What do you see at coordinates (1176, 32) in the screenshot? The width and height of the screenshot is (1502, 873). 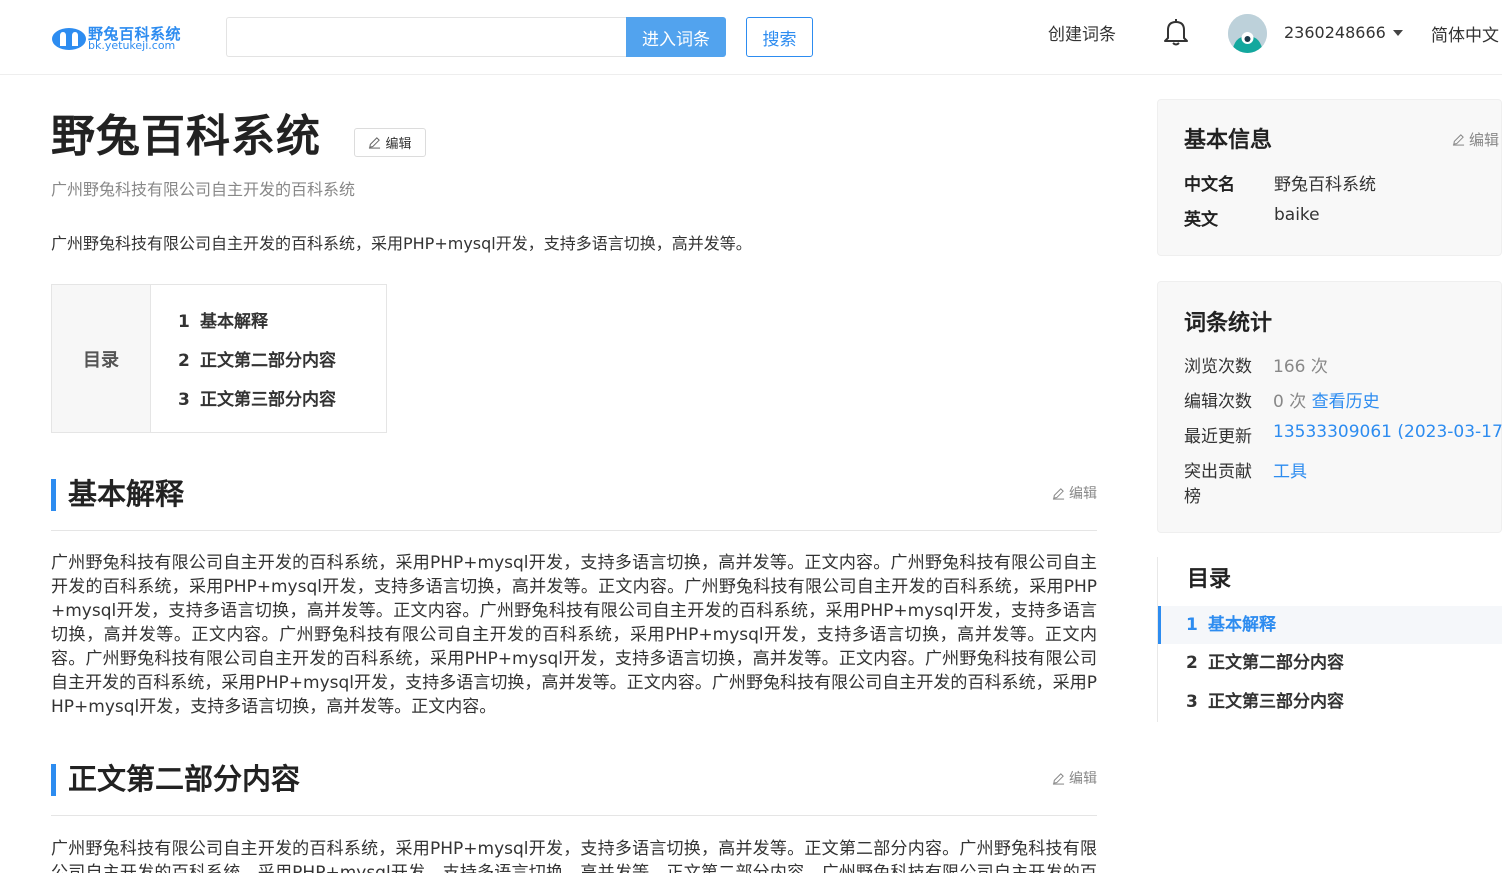 I see `bell-icon` at bounding box center [1176, 32].